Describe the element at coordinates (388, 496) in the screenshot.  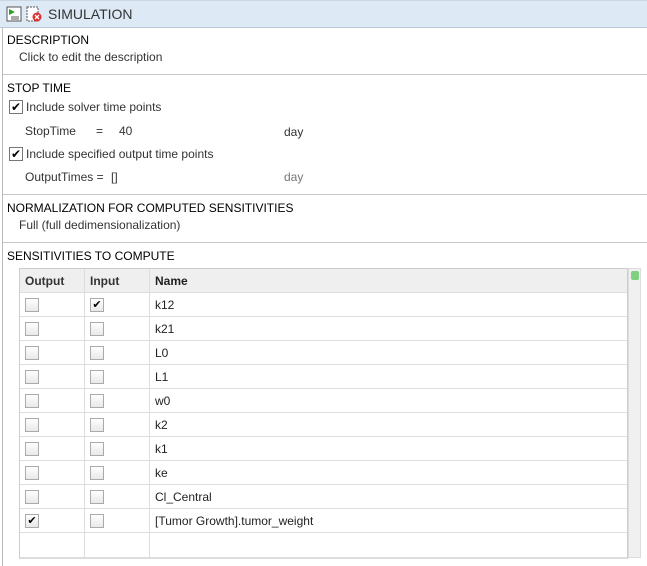
I see `row-name: Cl_Central` at that location.